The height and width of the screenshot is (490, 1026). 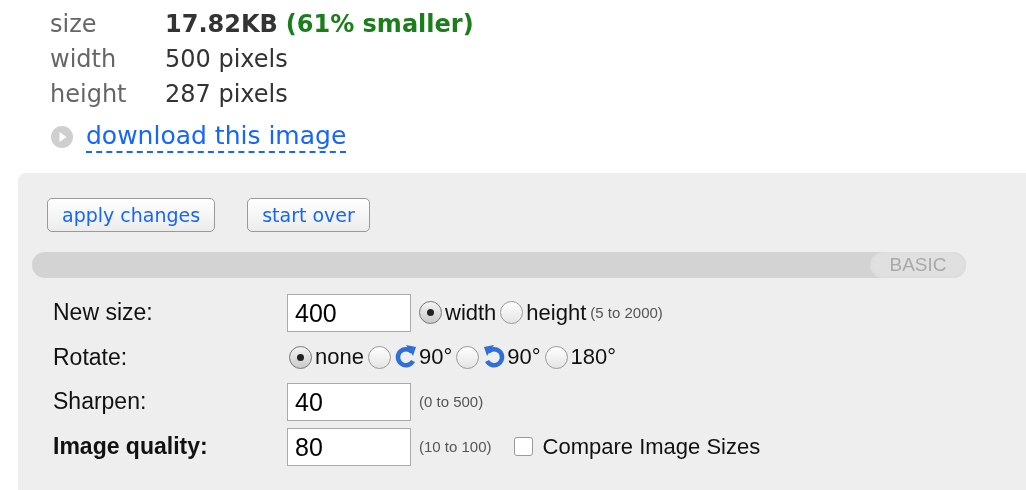 What do you see at coordinates (89, 93) in the screenshot?
I see `info-label: height` at bounding box center [89, 93].